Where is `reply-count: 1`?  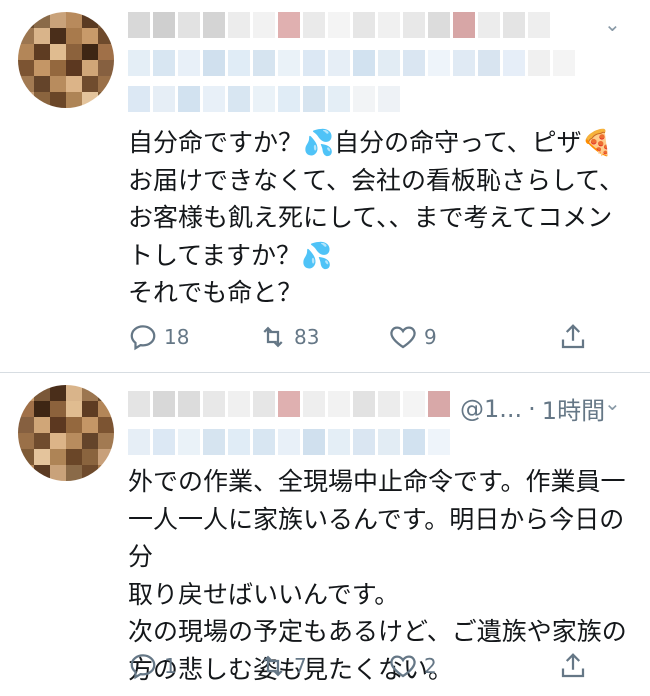 reply-count: 1 is located at coordinates (170, 666).